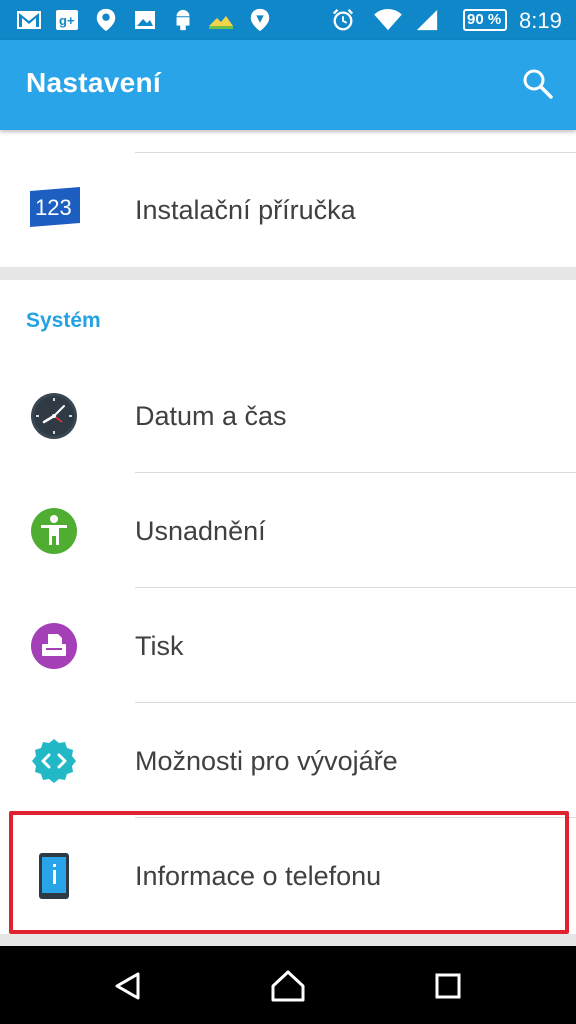  Describe the element at coordinates (288, 940) in the screenshot. I see `bottom-separator` at that location.